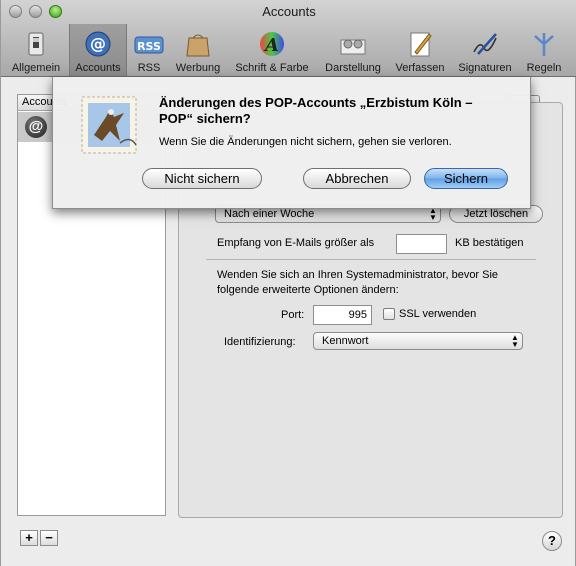 The height and width of the screenshot is (566, 576). I want to click on signature-icon, so click(485, 44).